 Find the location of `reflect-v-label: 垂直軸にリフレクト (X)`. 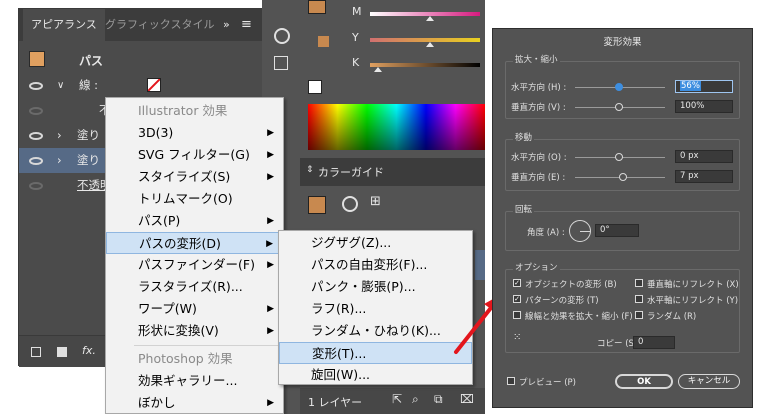

reflect-v-label: 垂直軸にリフレクト (X) is located at coordinates (693, 285).